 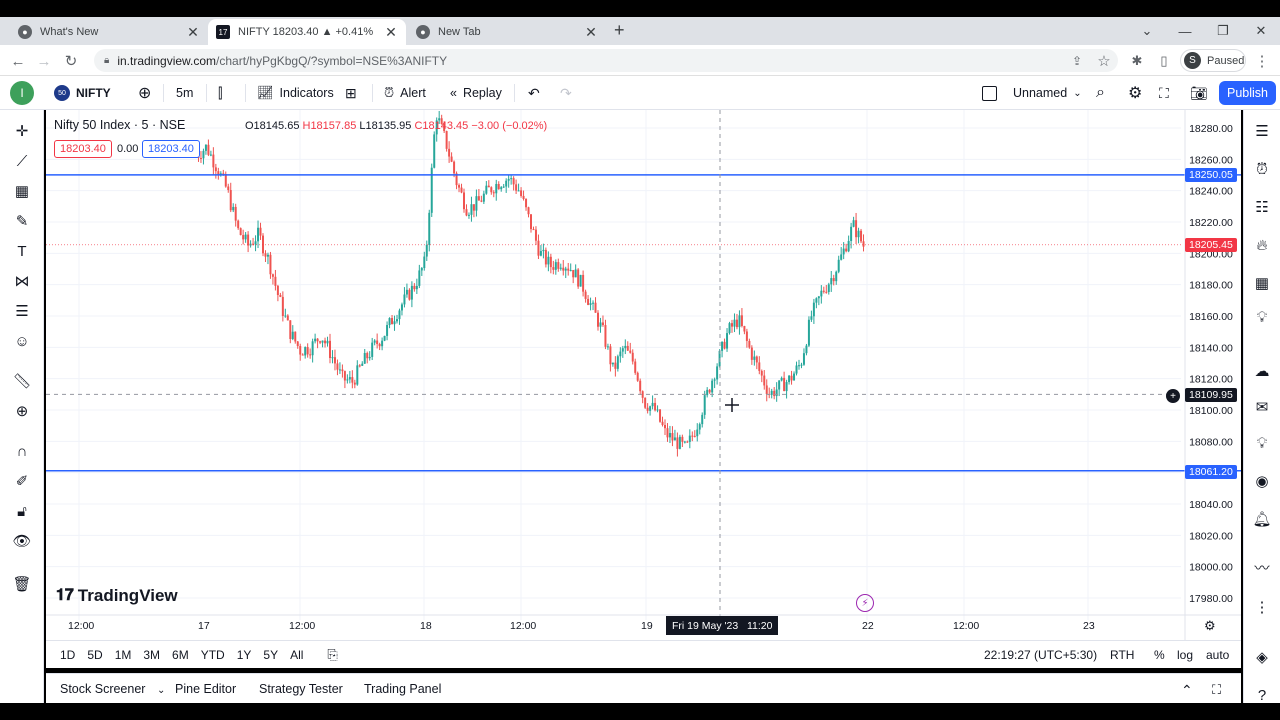 What do you see at coordinates (22, 541) in the screenshot?
I see `eye-icon: 👁︎` at bounding box center [22, 541].